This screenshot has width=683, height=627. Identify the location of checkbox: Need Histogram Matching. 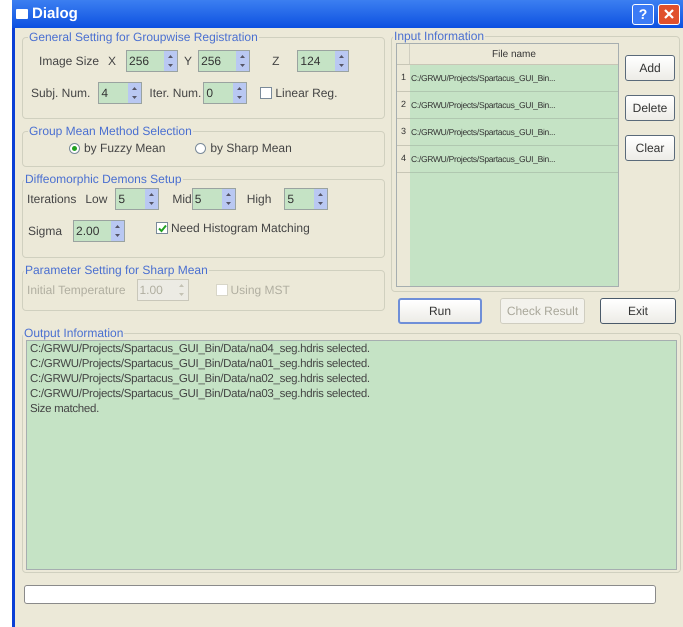
(233, 228).